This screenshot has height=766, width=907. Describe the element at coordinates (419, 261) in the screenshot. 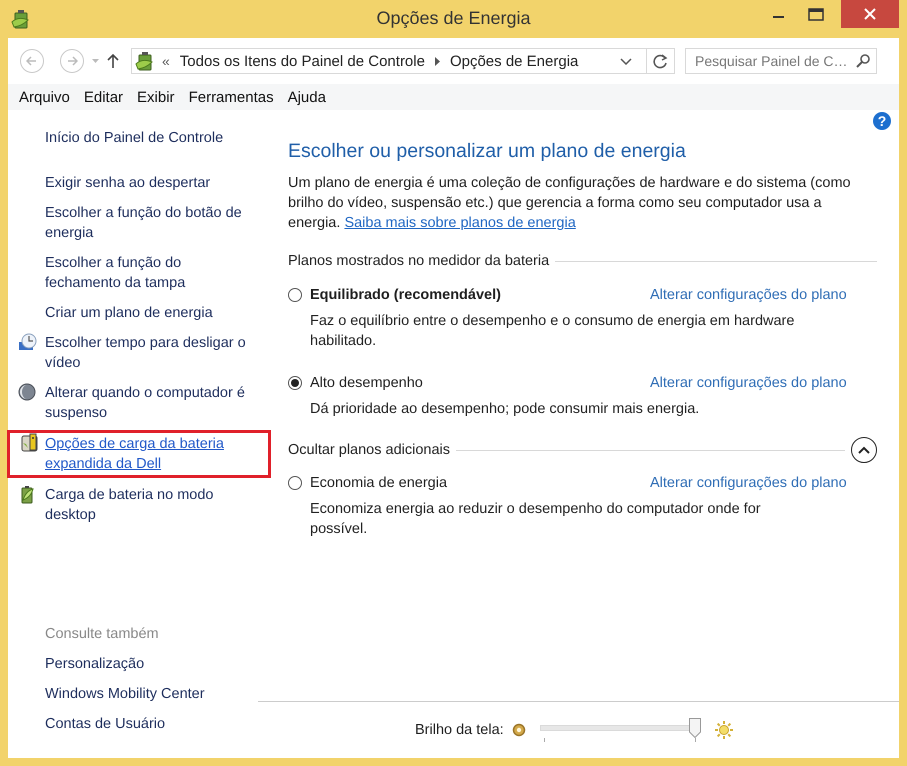

I see `section-heading: Planos mostrados no medidor da bateria` at that location.